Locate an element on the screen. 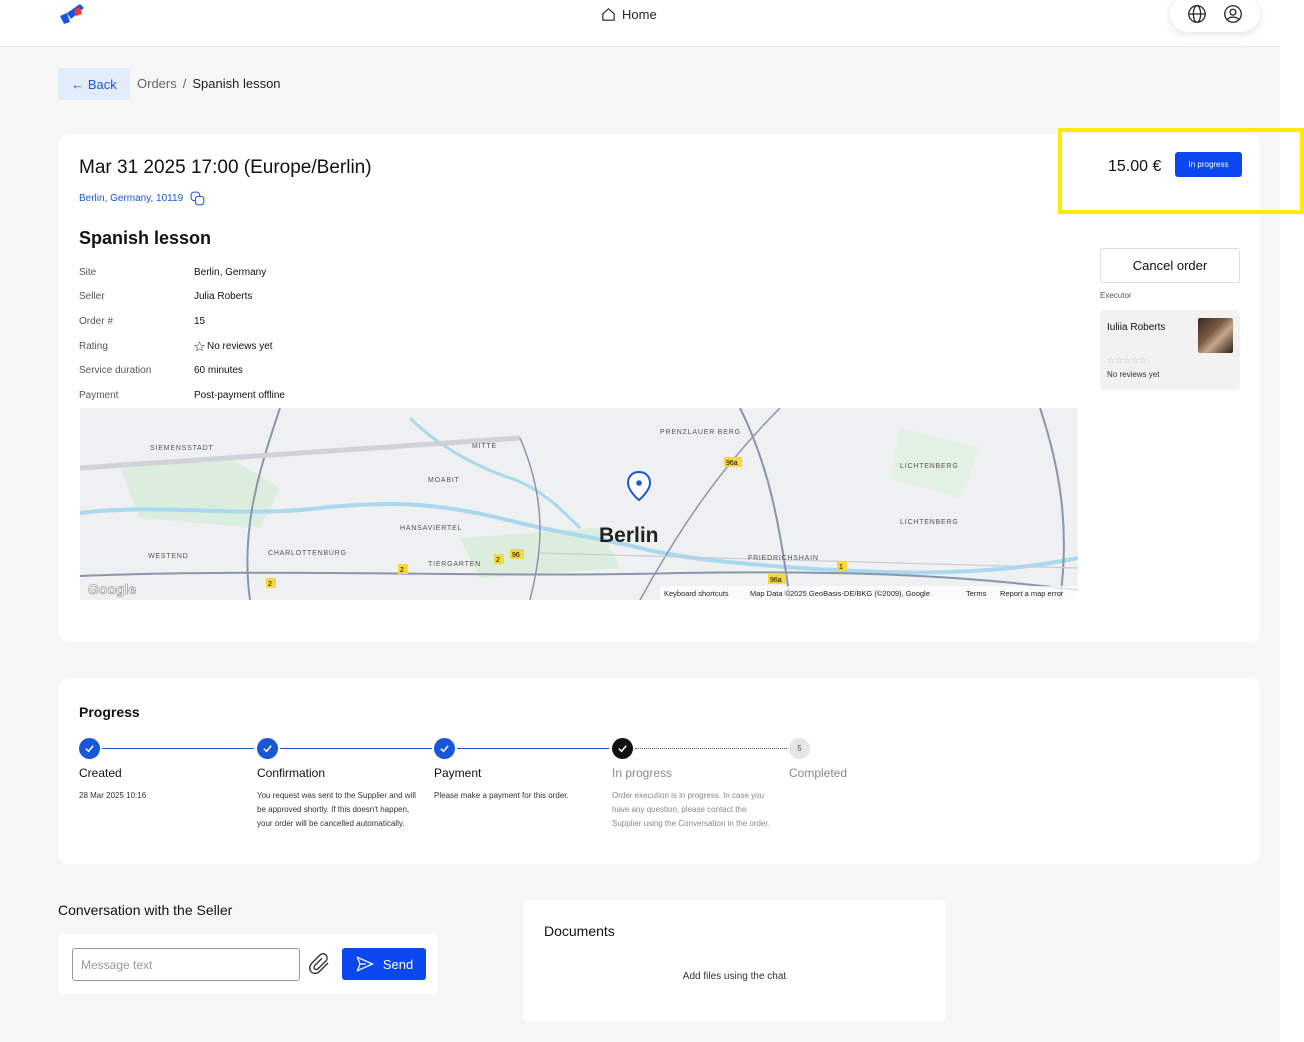  detail-row-duration: Service duration 60 minutes is located at coordinates (182, 370).